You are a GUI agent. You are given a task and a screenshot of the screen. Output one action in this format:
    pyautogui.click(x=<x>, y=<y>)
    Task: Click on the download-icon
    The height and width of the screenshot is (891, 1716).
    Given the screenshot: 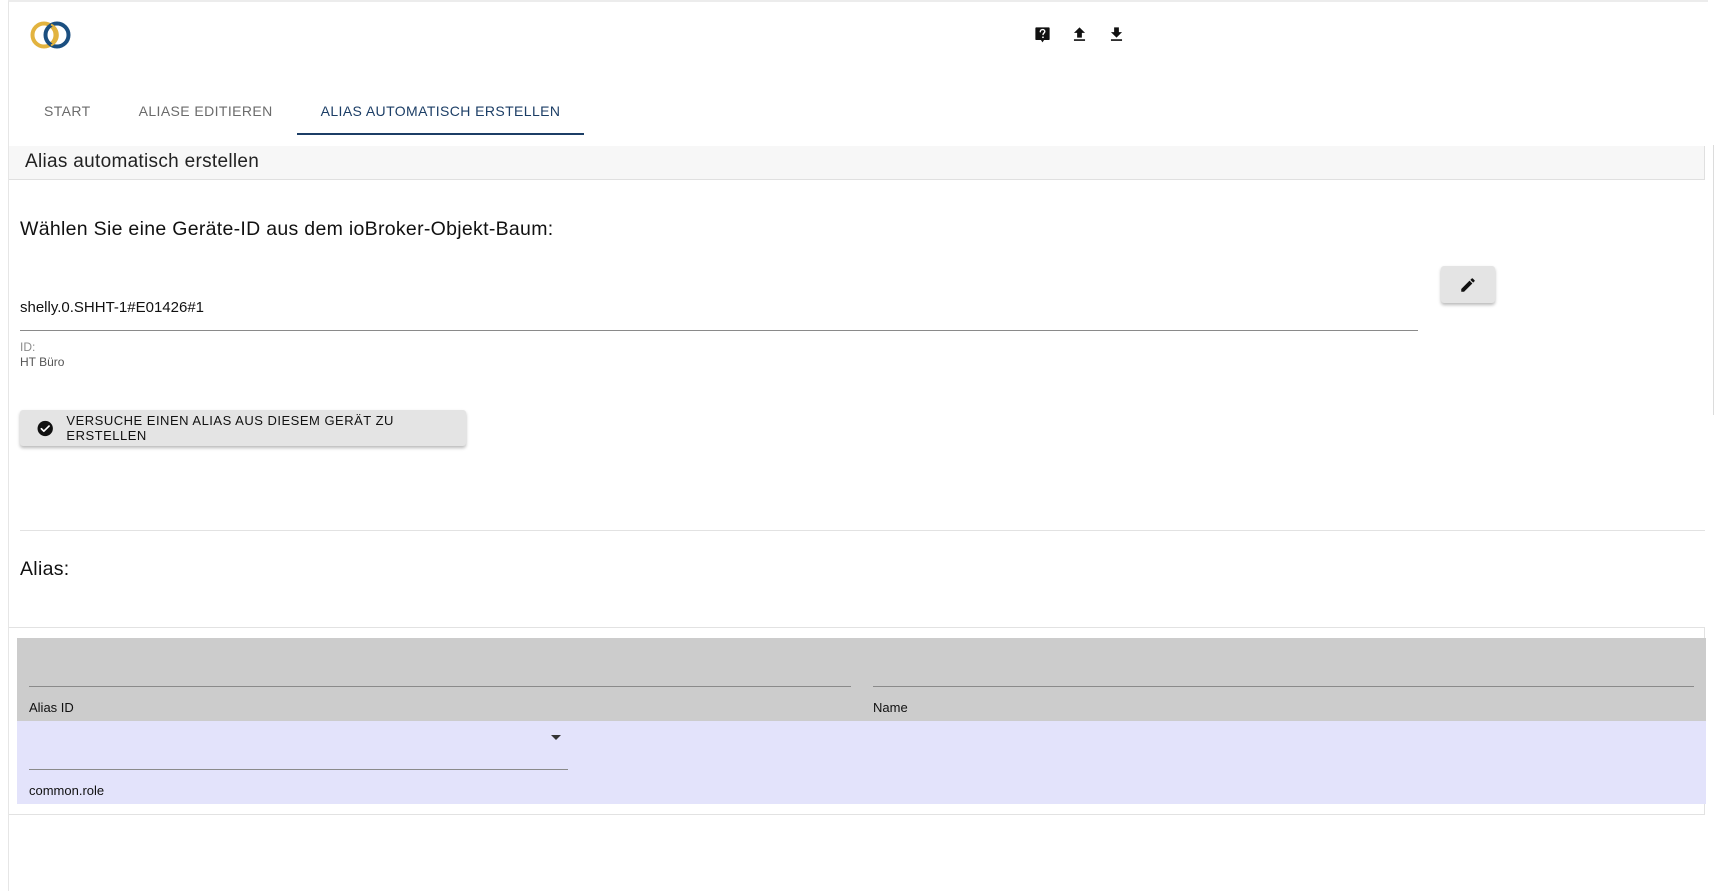 What is the action you would take?
    pyautogui.click(x=1116, y=34)
    